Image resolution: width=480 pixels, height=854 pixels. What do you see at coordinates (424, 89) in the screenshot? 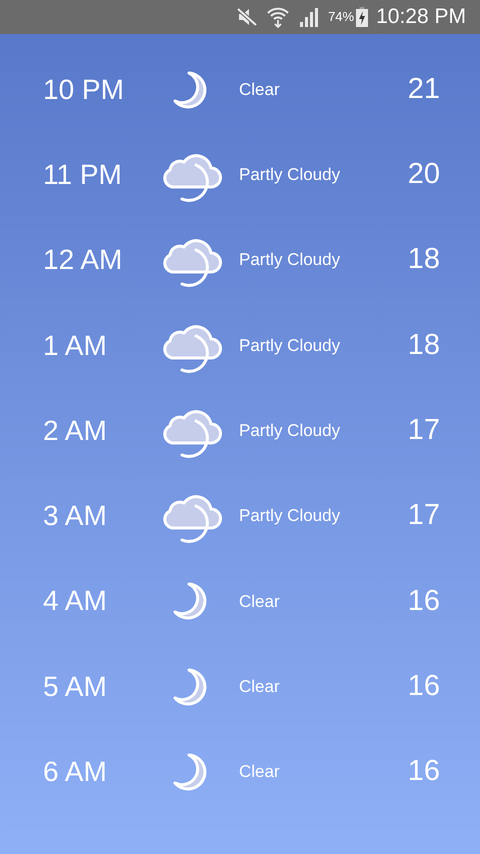
I see `temperature-label: 21` at bounding box center [424, 89].